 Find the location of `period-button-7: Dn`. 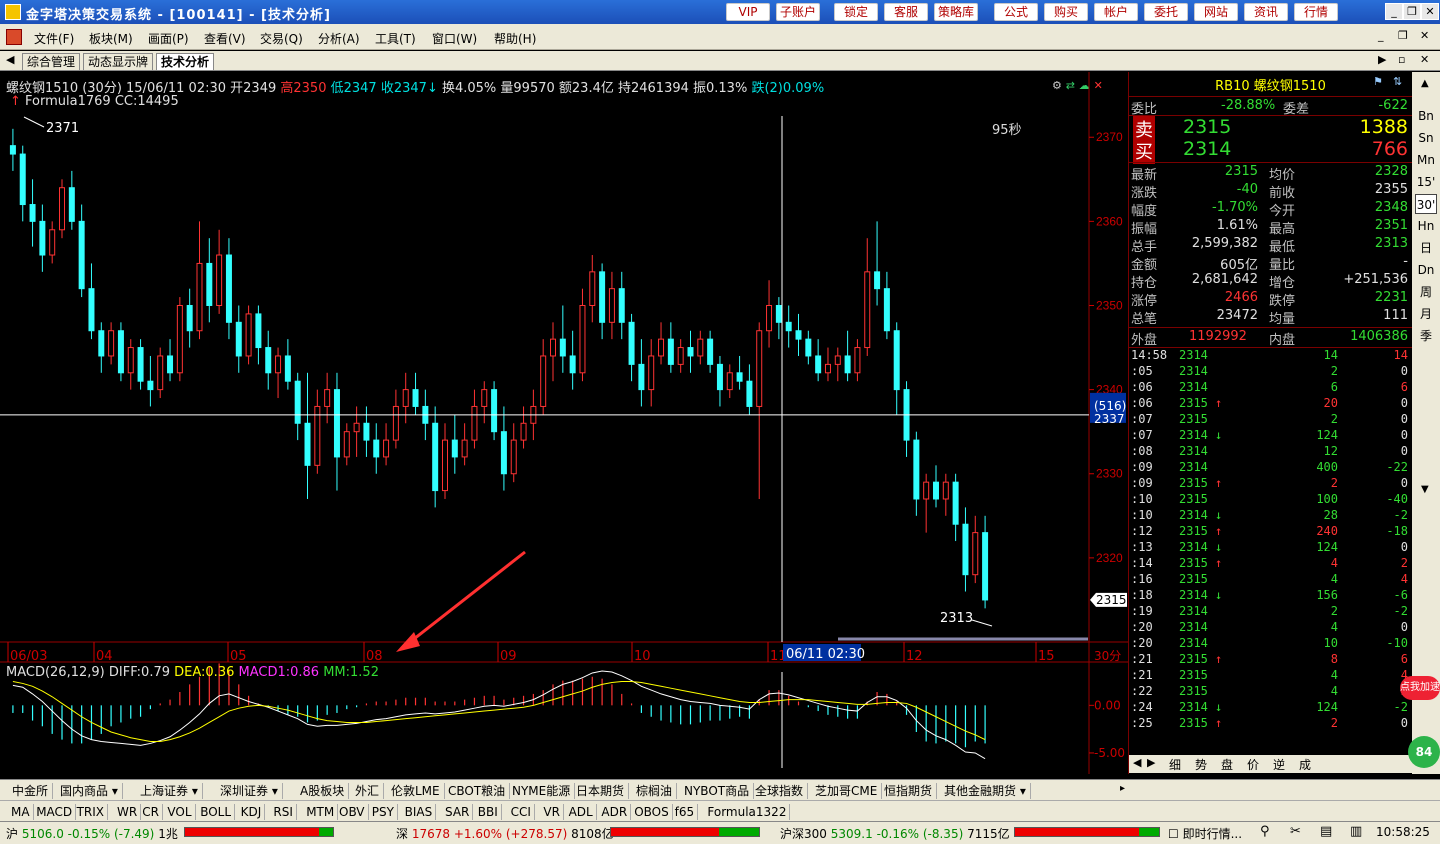

period-button-7: Dn is located at coordinates (1426, 270).